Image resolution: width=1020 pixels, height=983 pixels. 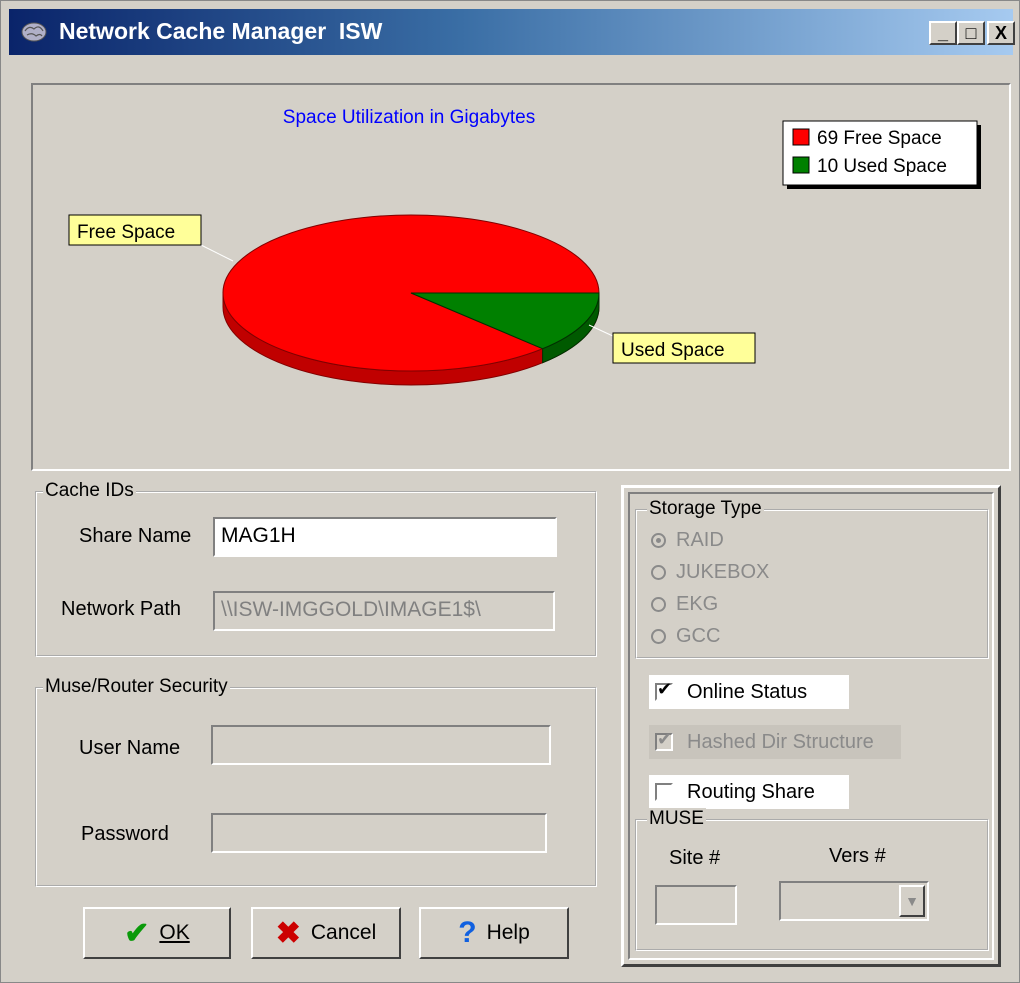 I want to click on maximize-icon: □, so click(x=971, y=33).